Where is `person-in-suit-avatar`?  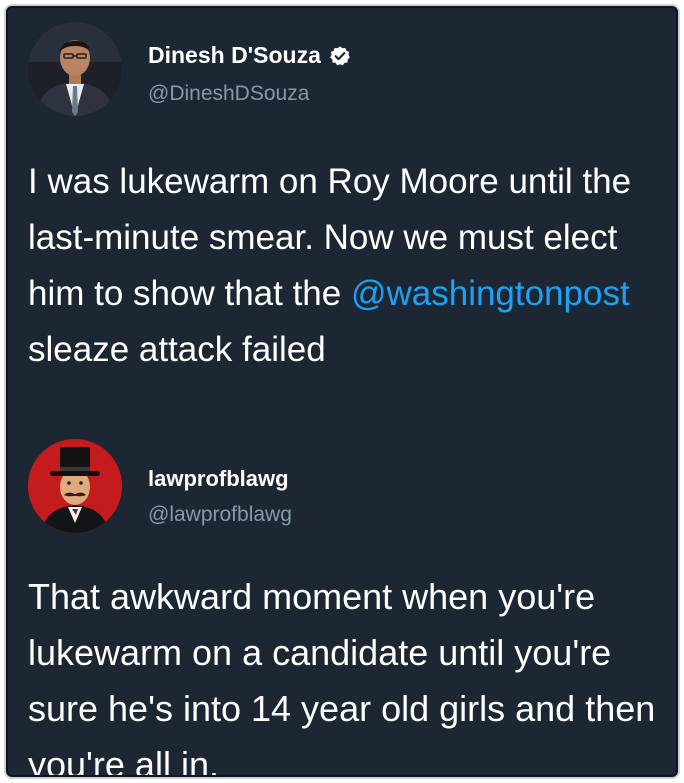 person-in-suit-avatar is located at coordinates (75, 69).